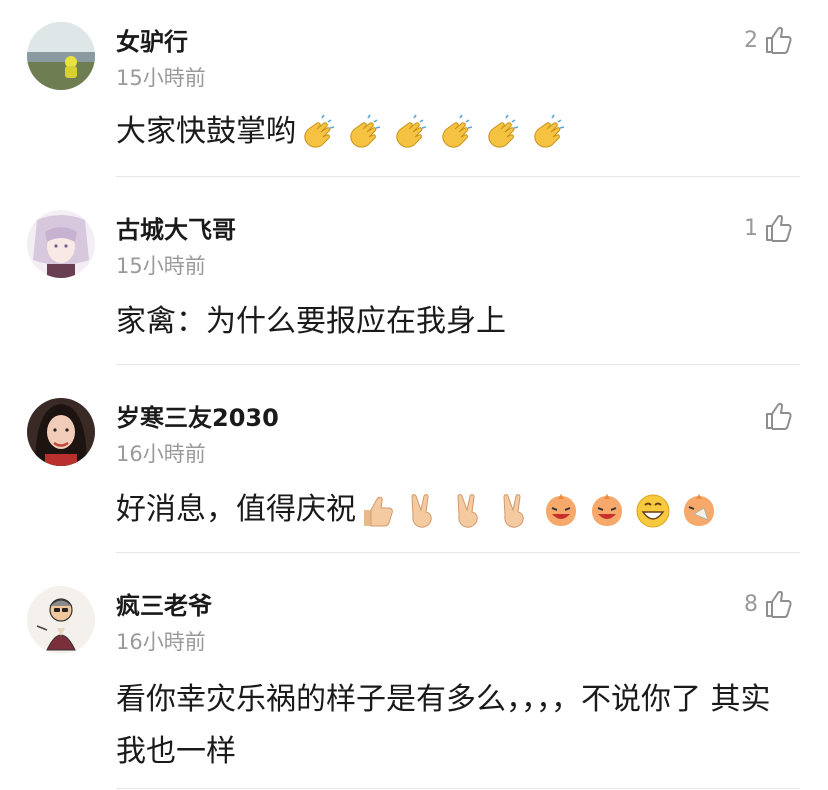 Image resolution: width=828 pixels, height=790 pixels. What do you see at coordinates (699, 511) in the screenshot?
I see `laughing-fan-emoji` at bounding box center [699, 511].